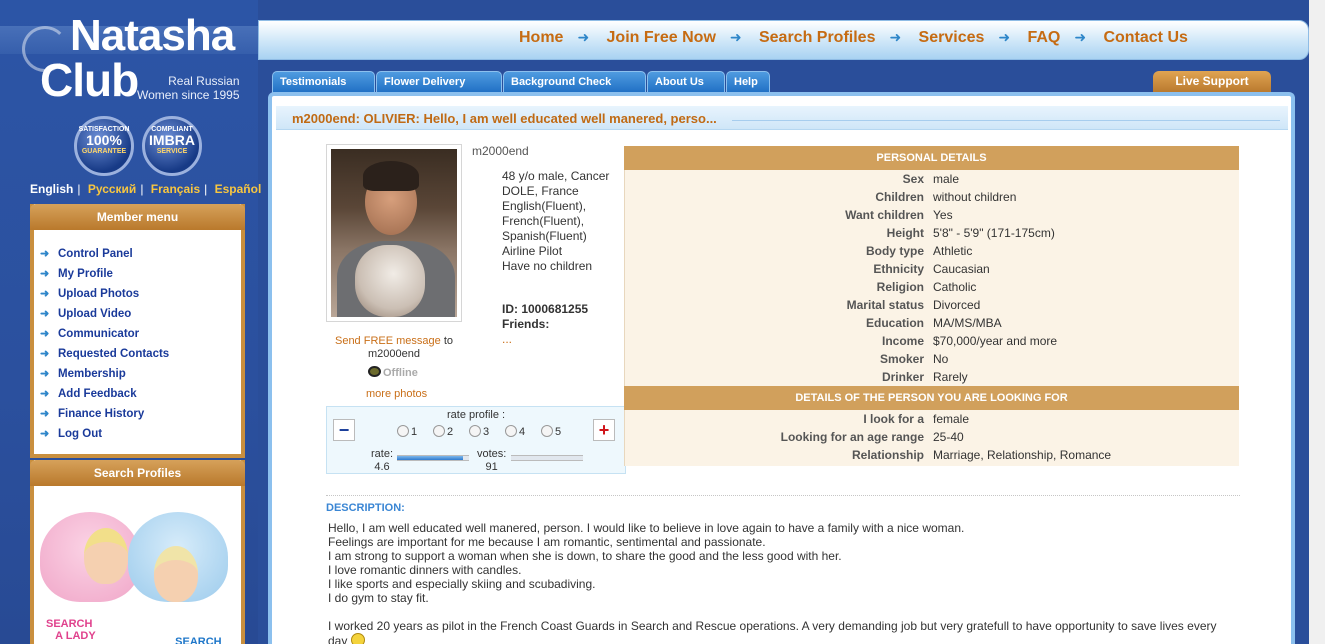 This screenshot has height=644, width=1325. What do you see at coordinates (95, 254) in the screenshot?
I see `menu-item-label: Control Panel` at bounding box center [95, 254].